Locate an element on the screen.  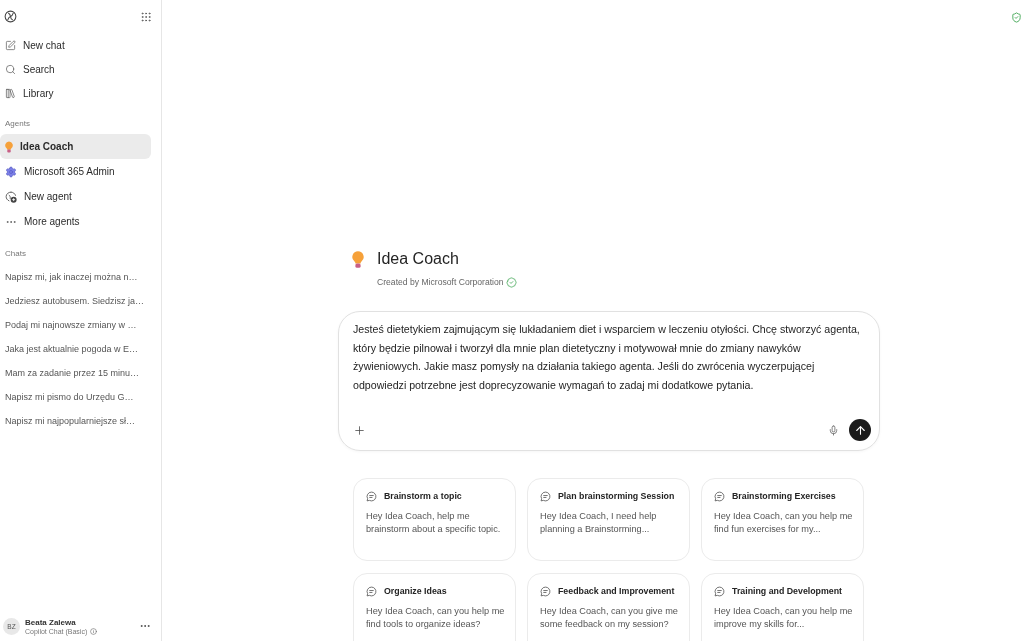
card-prompt: Hey Idea Coach, help me brainstorm about a specific topic. is located at coordinates (434, 523).